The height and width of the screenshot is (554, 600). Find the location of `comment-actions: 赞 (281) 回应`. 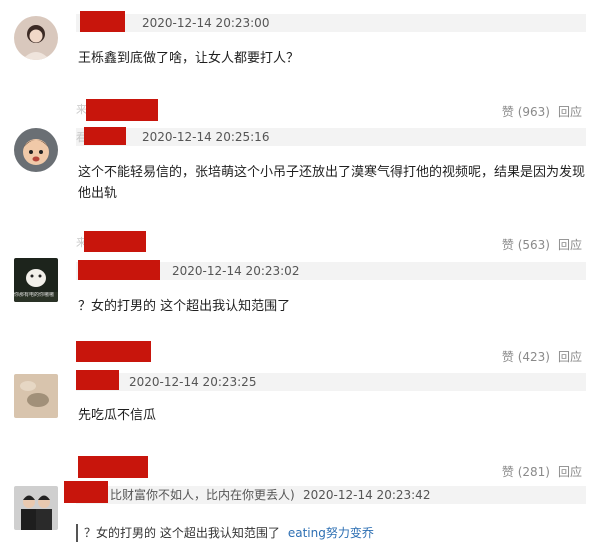

comment-actions: 赞 (281) 回应 is located at coordinates (542, 471).